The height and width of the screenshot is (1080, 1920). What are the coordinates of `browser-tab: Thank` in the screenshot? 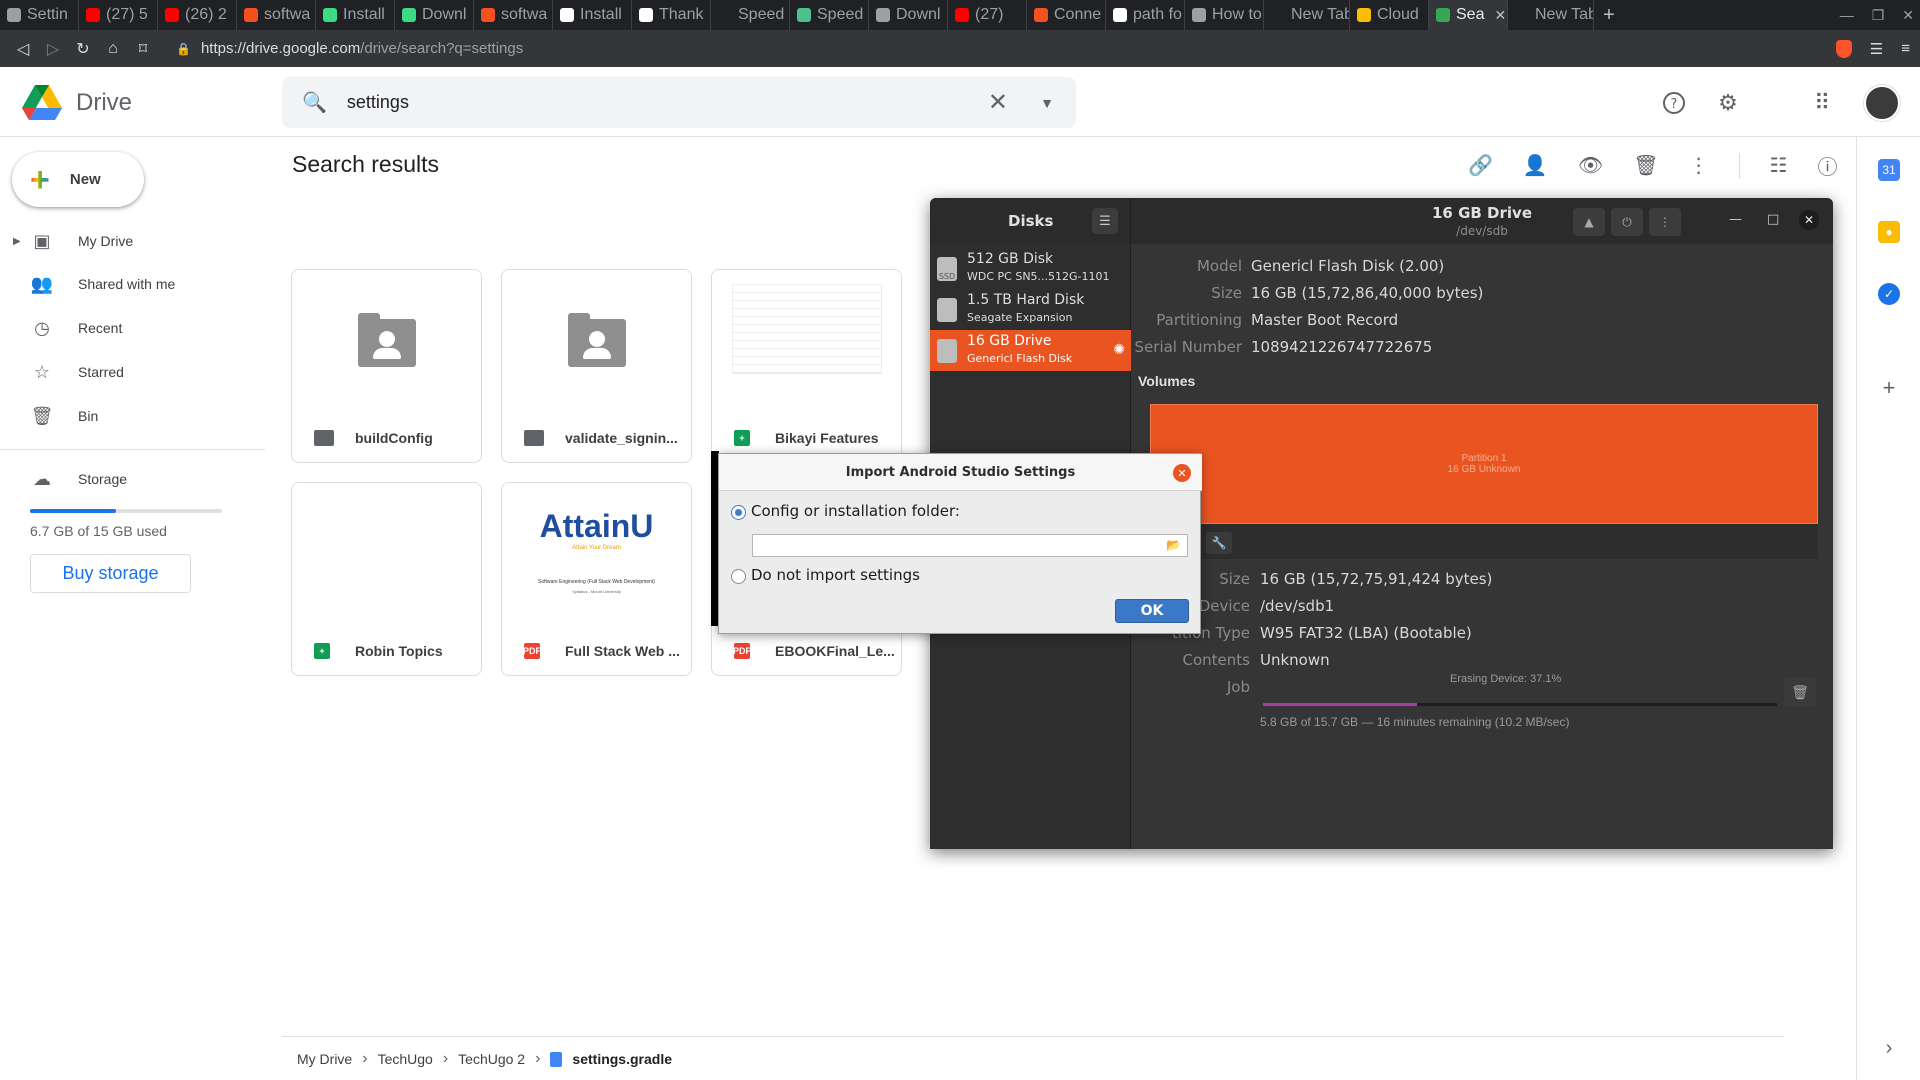 It's located at (671, 15).